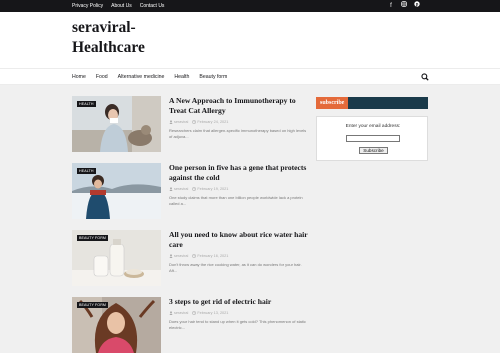 This screenshot has width=500, height=353. I want to click on menu-item-alternative-medicine: Alternative medicine, so click(141, 77).